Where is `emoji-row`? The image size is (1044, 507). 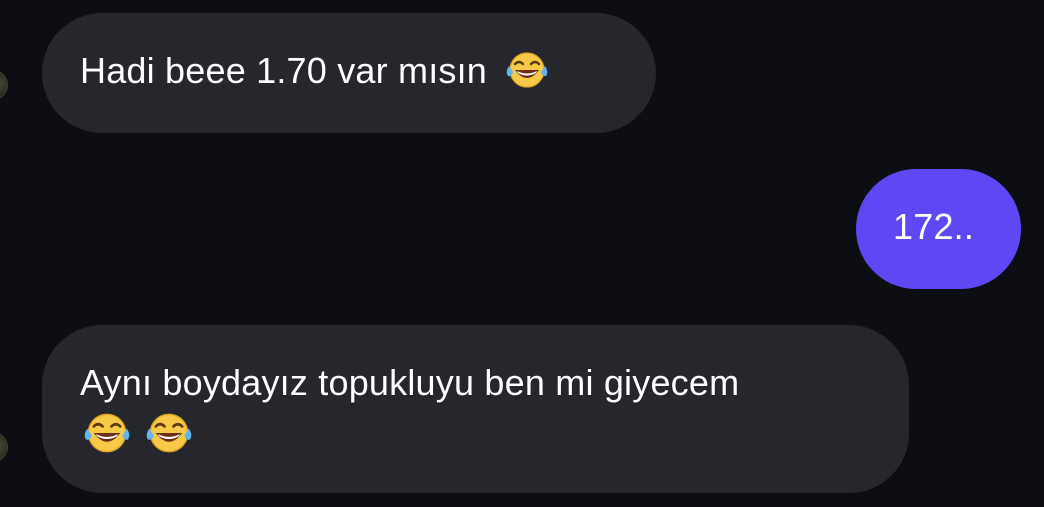 emoji-row is located at coordinates (479, 433).